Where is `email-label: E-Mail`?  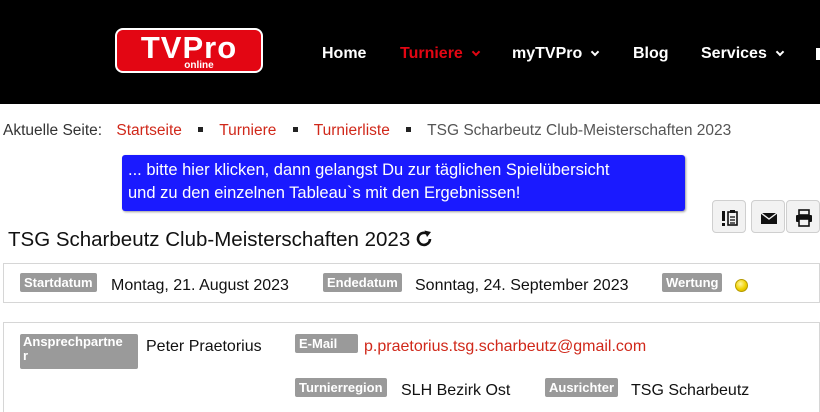
email-label: E-Mail is located at coordinates (326, 343).